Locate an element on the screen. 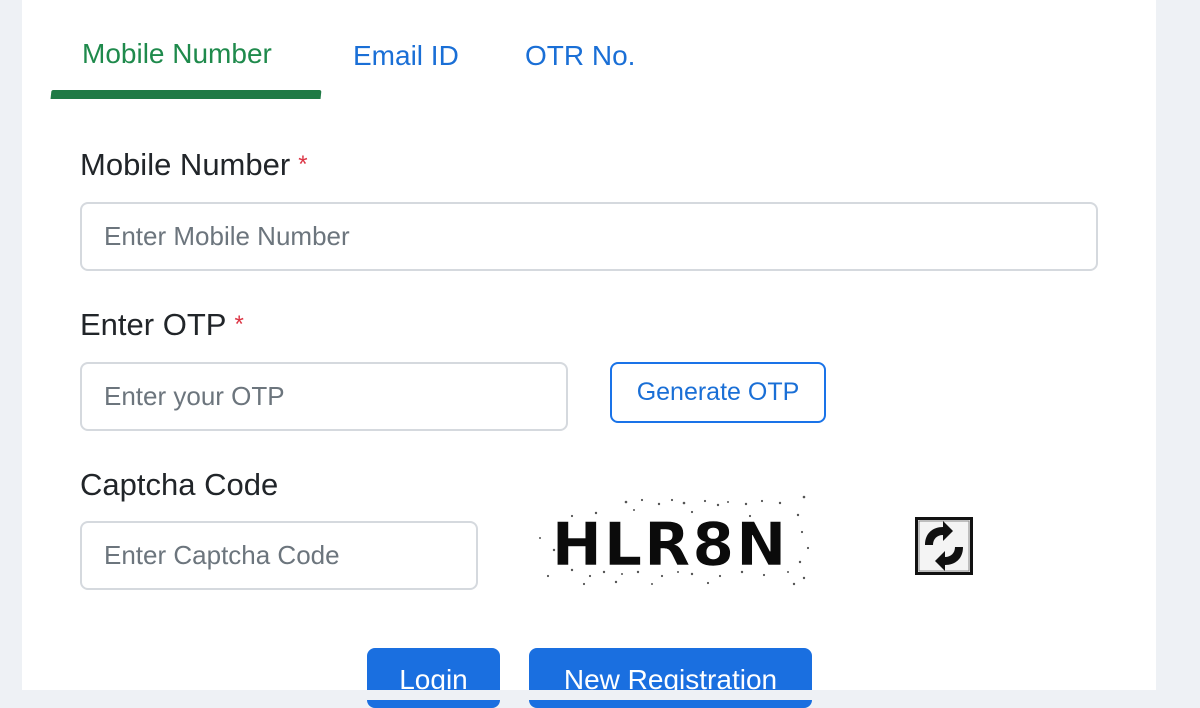  login-method-tabs: Mobile Number Email ID OTR No. is located at coordinates (589, 50).